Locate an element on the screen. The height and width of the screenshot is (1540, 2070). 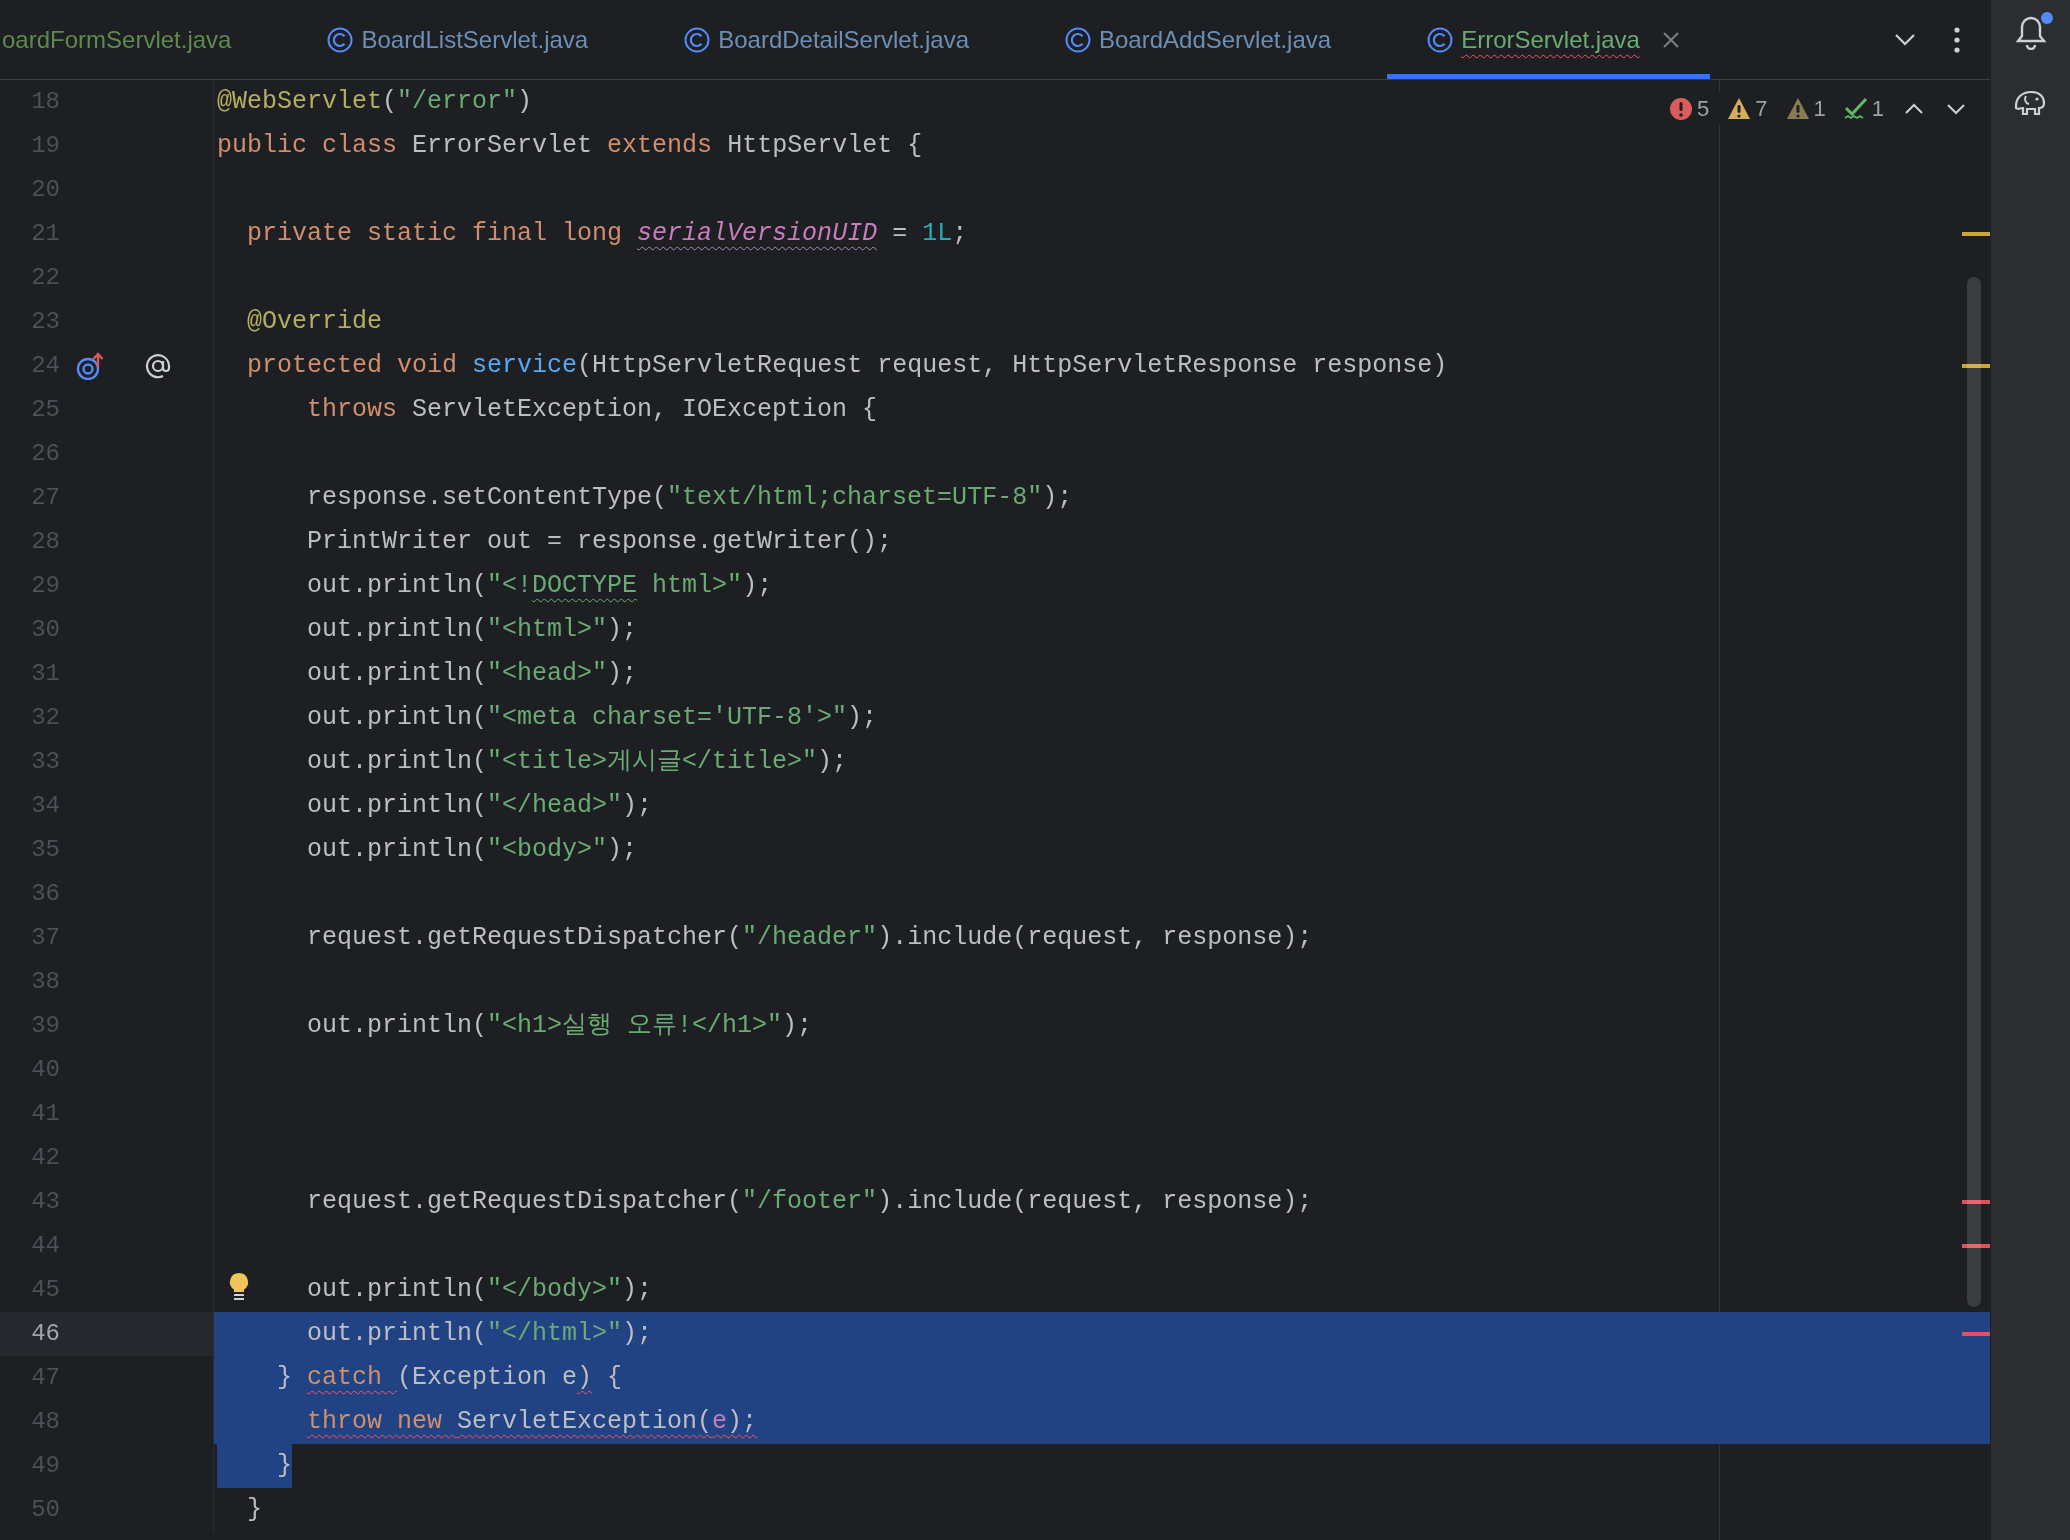
code-line: request.getRequestDispatcher("/footer").include(request, response); is located at coordinates (810, 1202).